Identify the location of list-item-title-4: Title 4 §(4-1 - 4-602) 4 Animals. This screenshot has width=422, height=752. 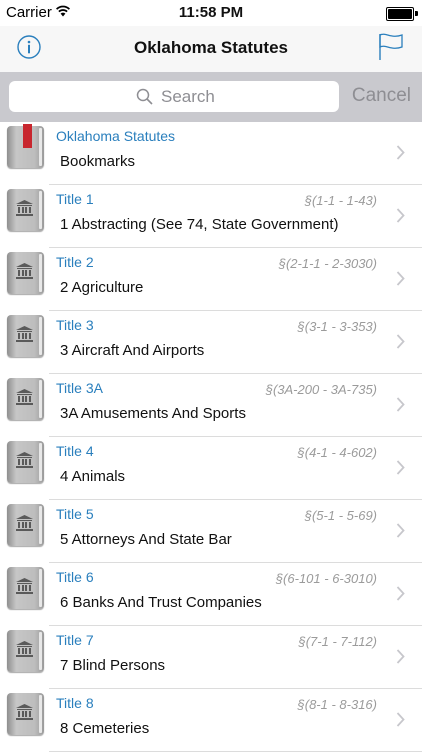
(211, 468).